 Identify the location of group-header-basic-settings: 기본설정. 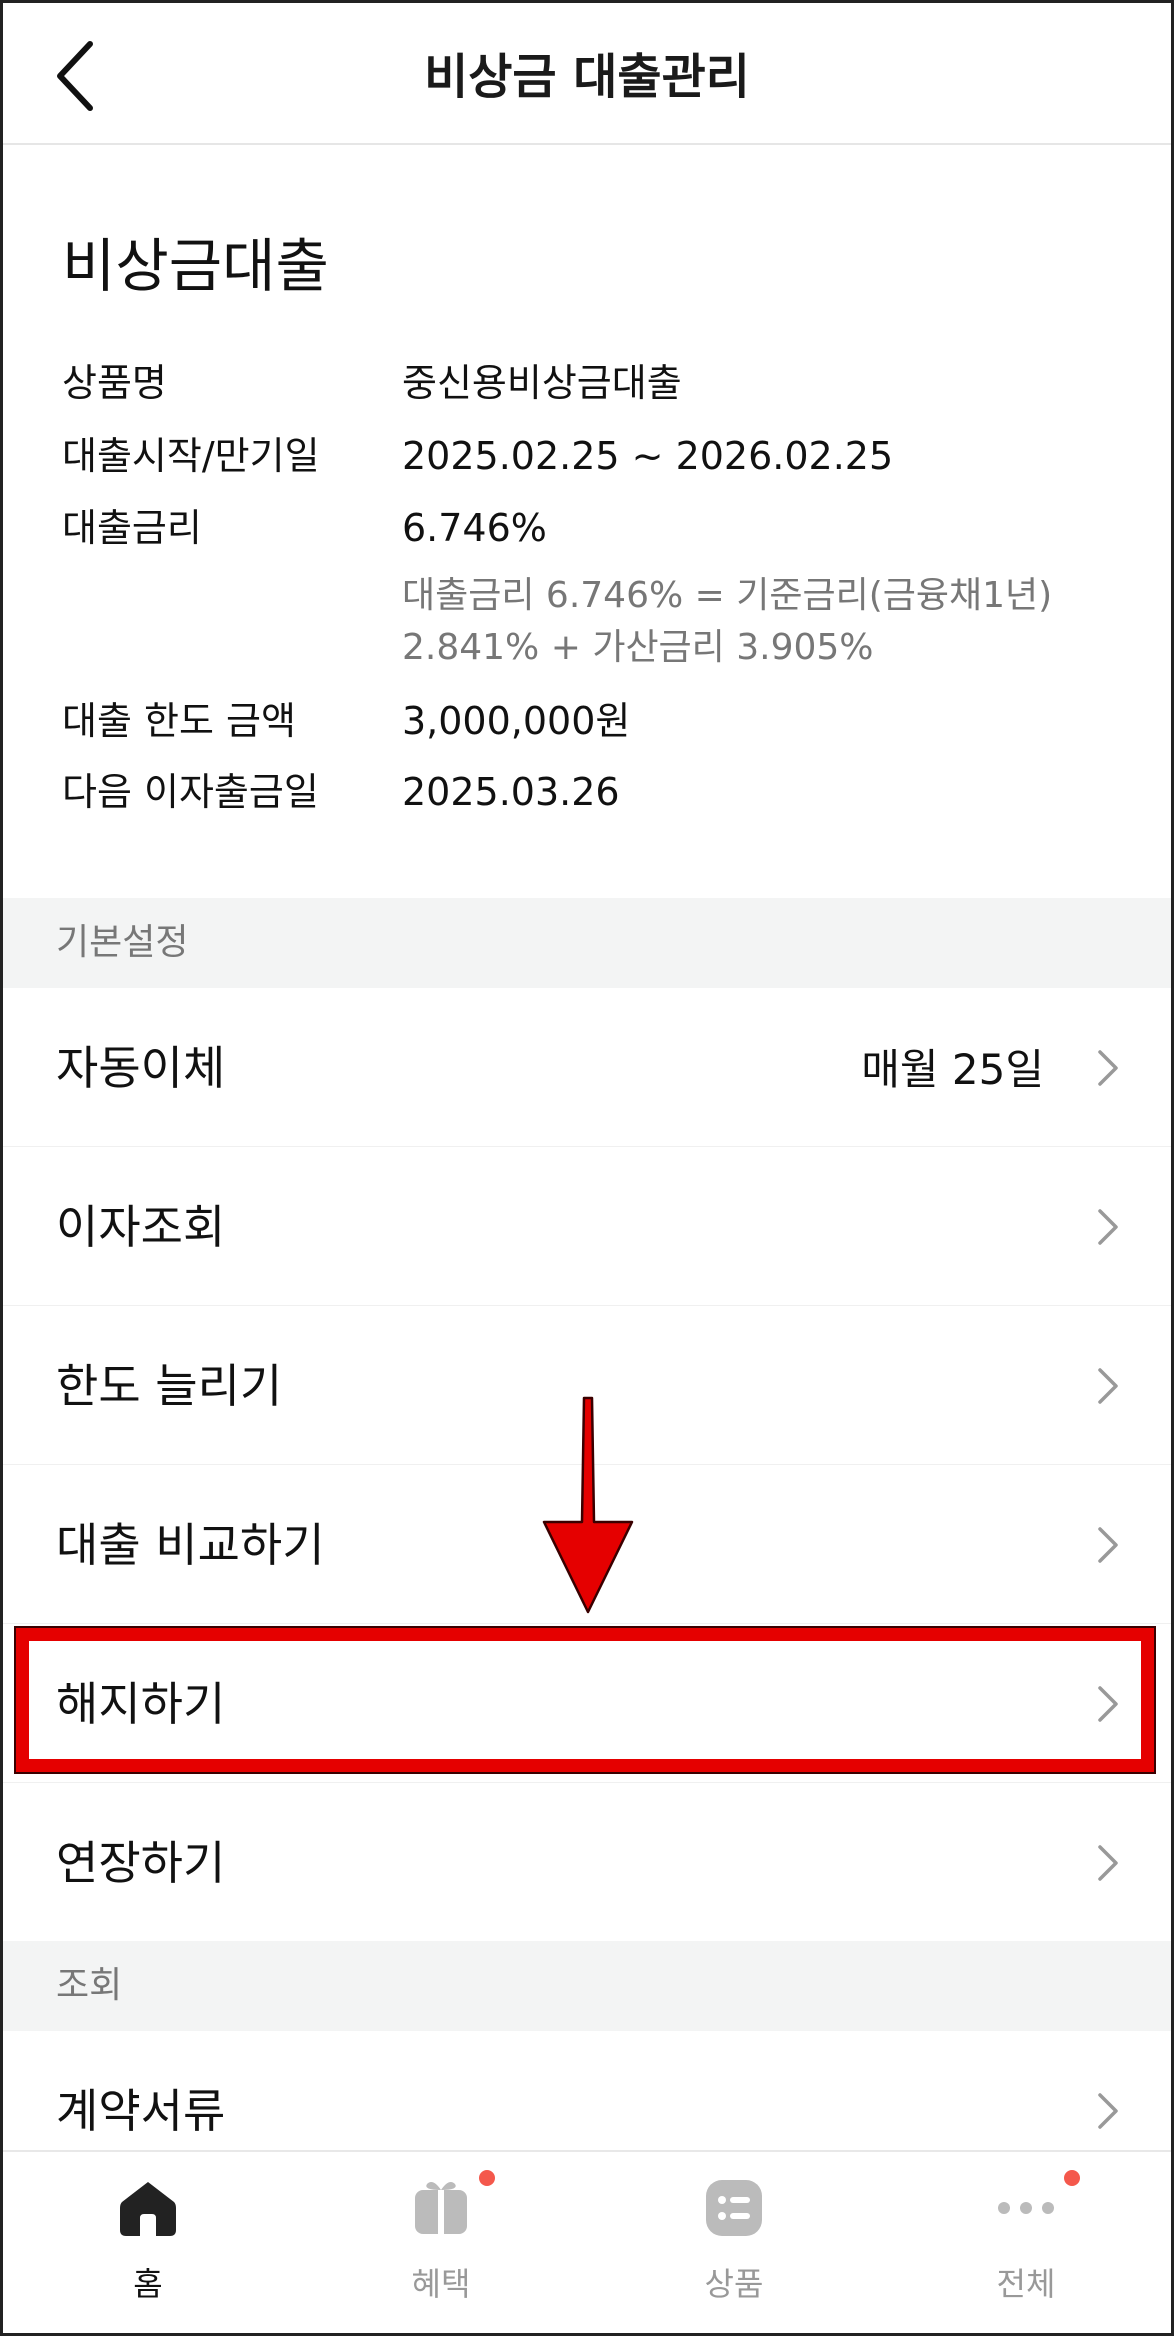
(587, 943).